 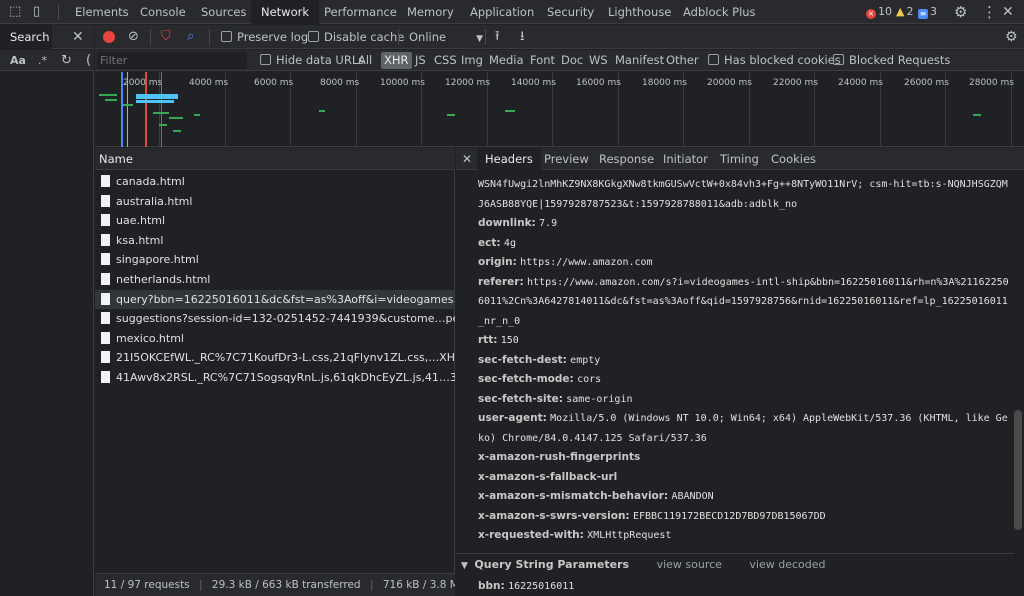 I want to click on tab-sources: Sources, so click(x=224, y=12).